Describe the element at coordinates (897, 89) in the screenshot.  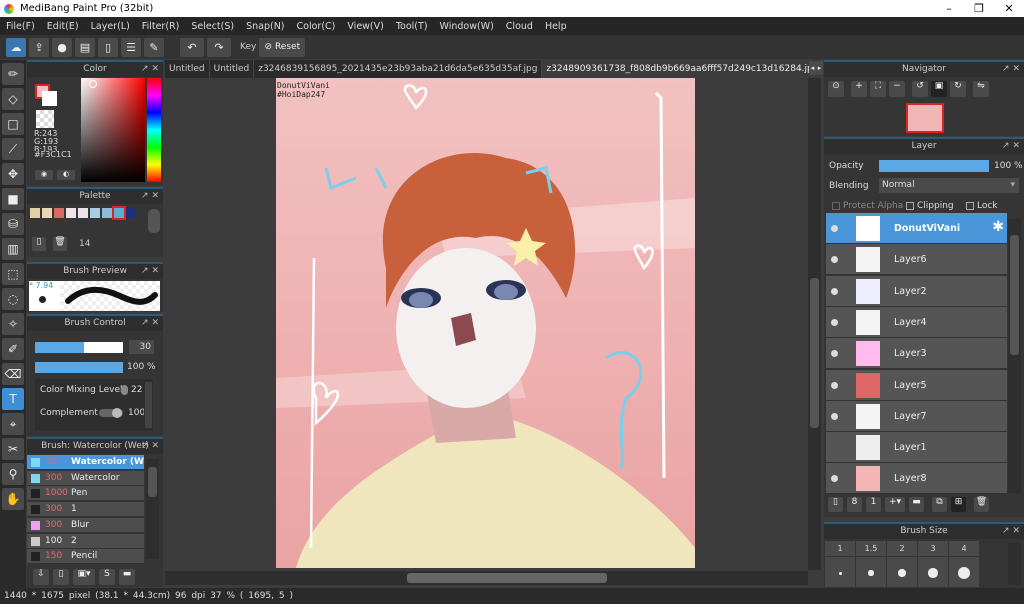
I see `zoom-out-icon: −` at that location.